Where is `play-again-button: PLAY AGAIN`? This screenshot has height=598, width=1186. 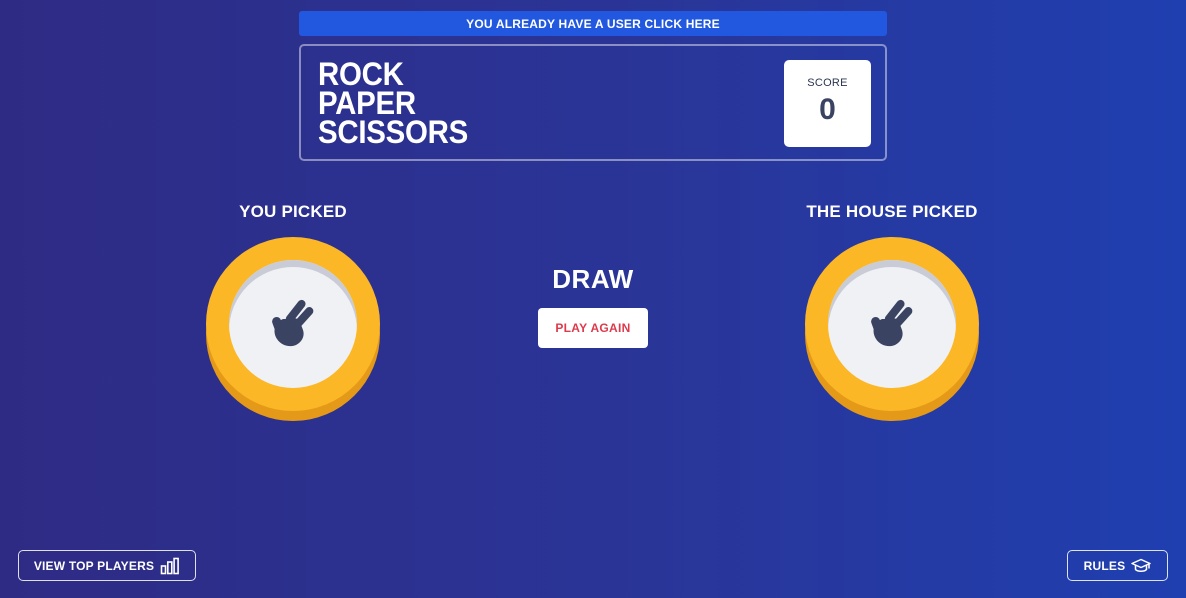 play-again-button: PLAY AGAIN is located at coordinates (593, 328).